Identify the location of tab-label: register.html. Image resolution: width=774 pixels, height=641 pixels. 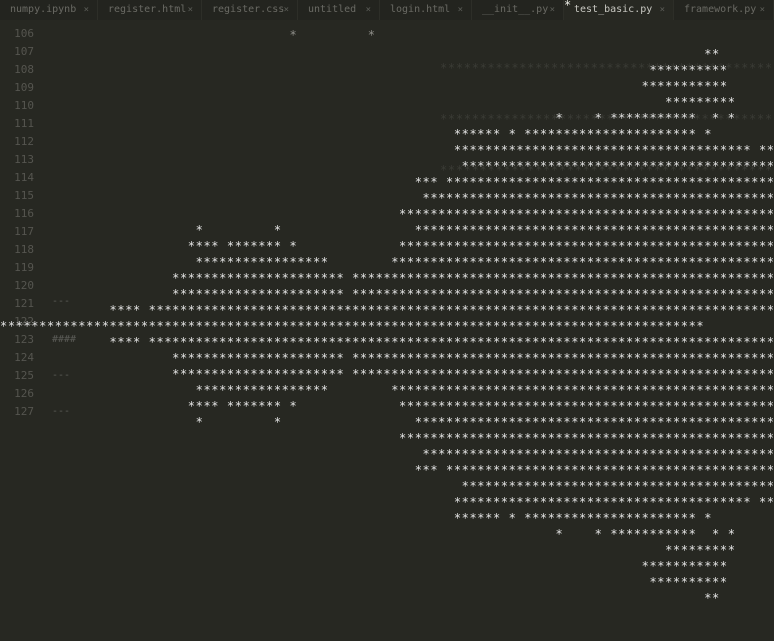
(147, 9).